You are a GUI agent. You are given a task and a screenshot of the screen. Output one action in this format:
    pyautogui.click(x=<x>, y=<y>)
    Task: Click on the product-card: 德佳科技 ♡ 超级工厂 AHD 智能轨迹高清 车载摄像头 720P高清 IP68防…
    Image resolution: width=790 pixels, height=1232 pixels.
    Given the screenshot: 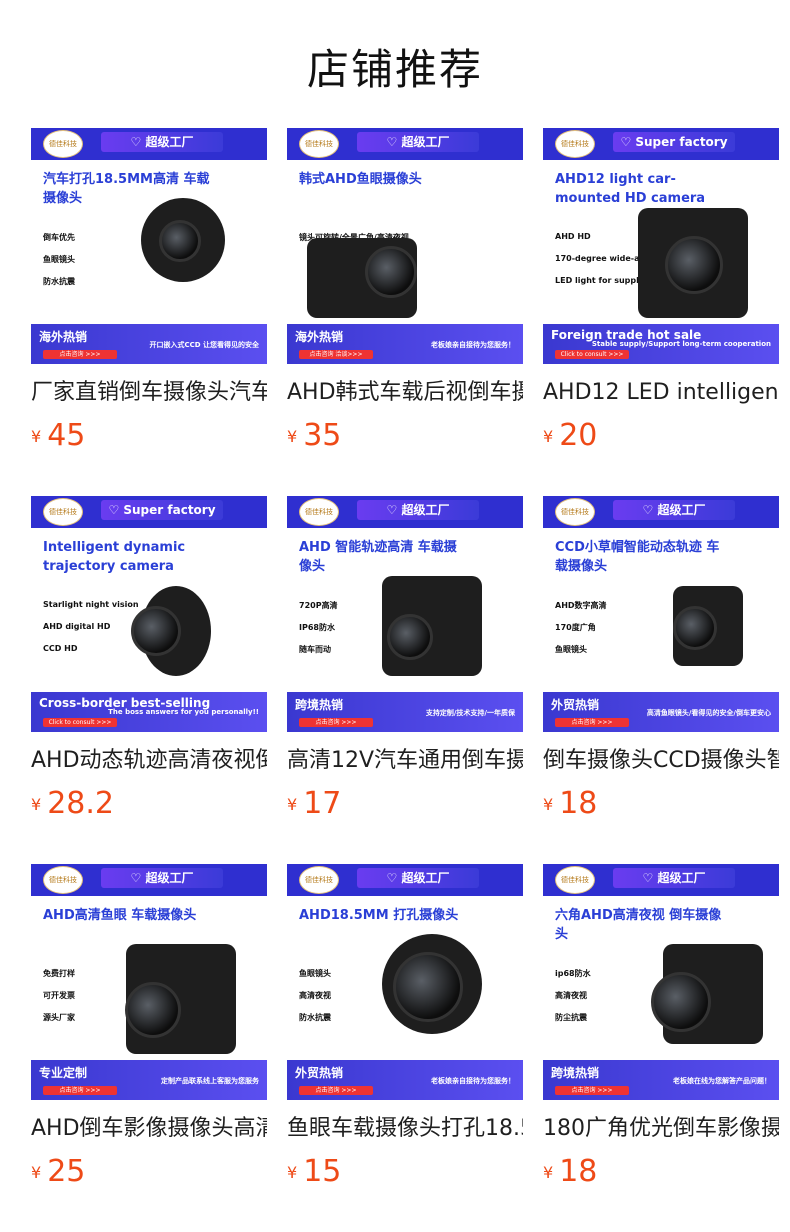 What is the action you would take?
    pyautogui.click(x=405, y=659)
    